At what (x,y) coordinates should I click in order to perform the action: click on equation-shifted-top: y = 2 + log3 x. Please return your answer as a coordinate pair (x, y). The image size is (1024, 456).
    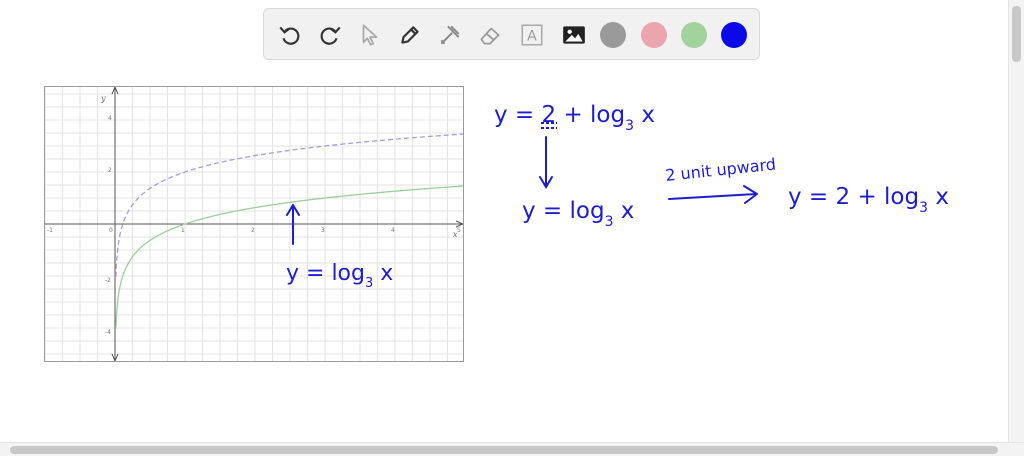
    Looking at the image, I should click on (574, 118).